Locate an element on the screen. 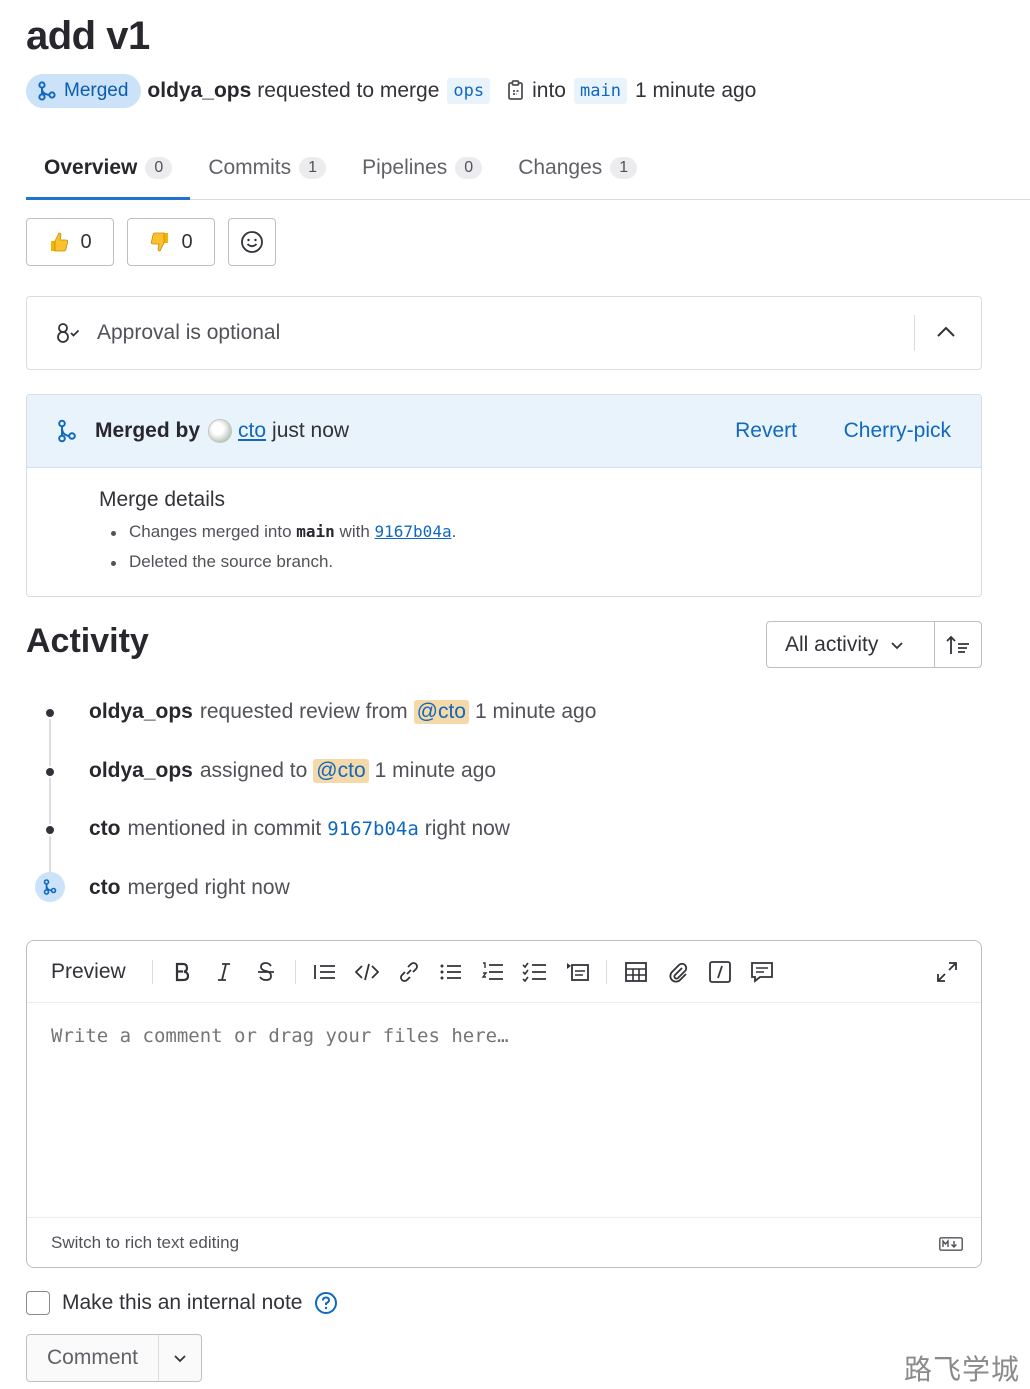 This screenshot has width=1030, height=1389. target-branch: main is located at coordinates (600, 91).